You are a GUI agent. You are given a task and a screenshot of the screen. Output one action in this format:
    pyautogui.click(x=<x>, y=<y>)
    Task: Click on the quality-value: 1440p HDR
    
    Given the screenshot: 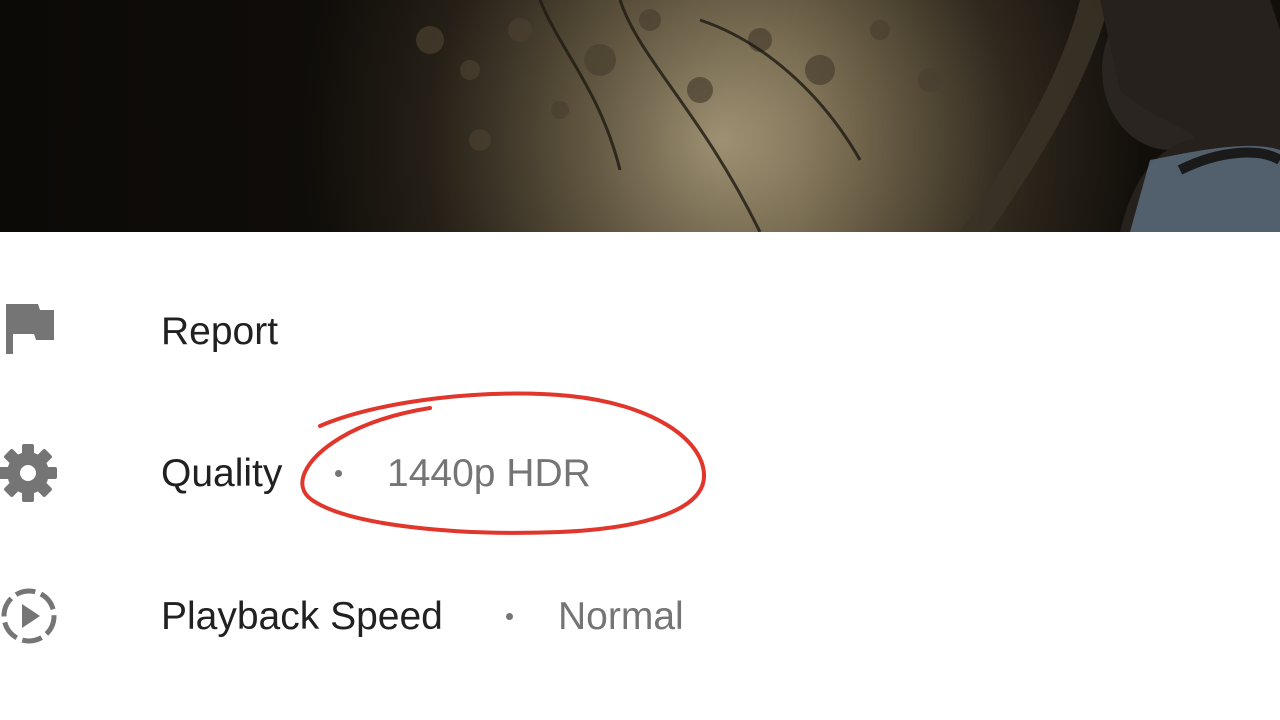 What is the action you would take?
    pyautogui.click(x=489, y=473)
    